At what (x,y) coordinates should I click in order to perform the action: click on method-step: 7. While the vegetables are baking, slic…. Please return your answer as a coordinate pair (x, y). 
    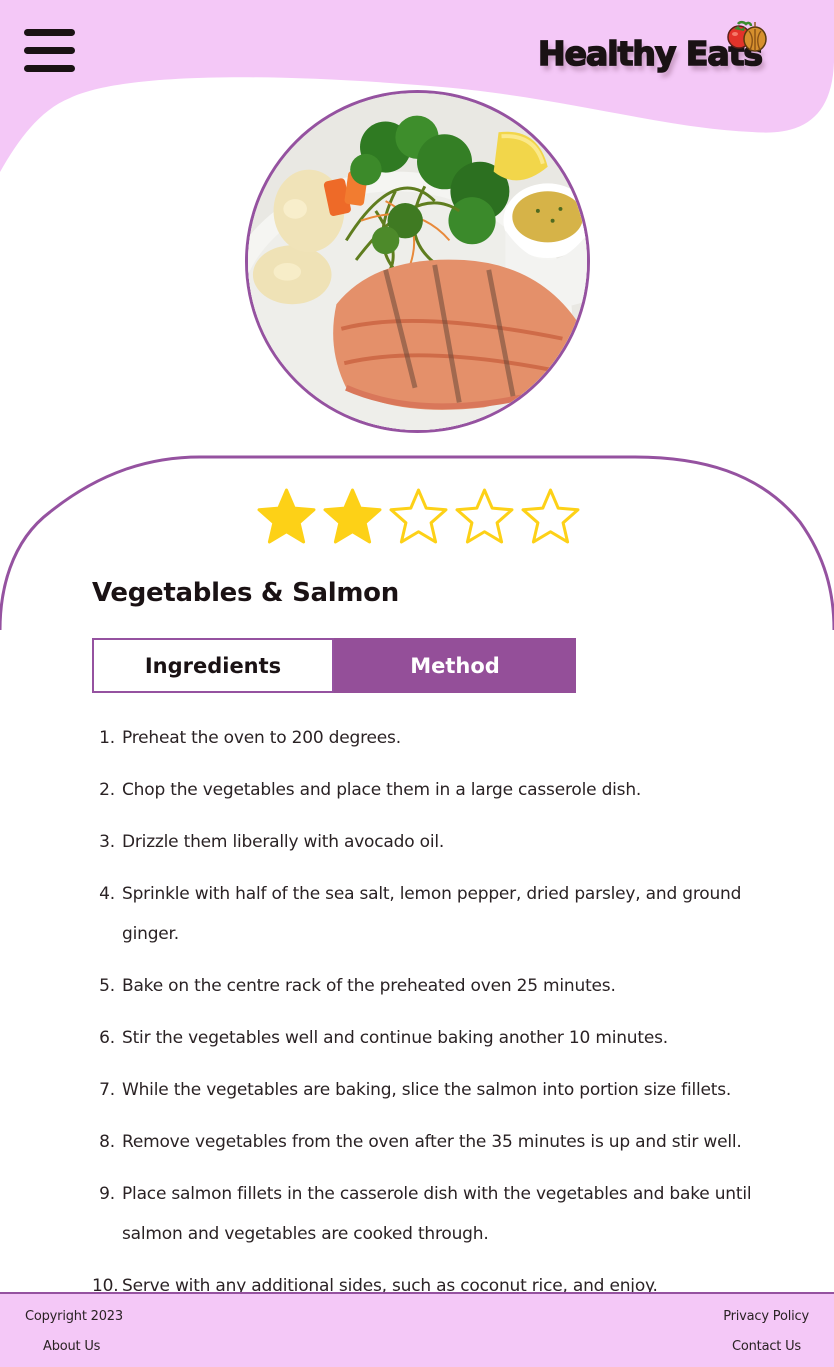
    Looking at the image, I should click on (442, 1090).